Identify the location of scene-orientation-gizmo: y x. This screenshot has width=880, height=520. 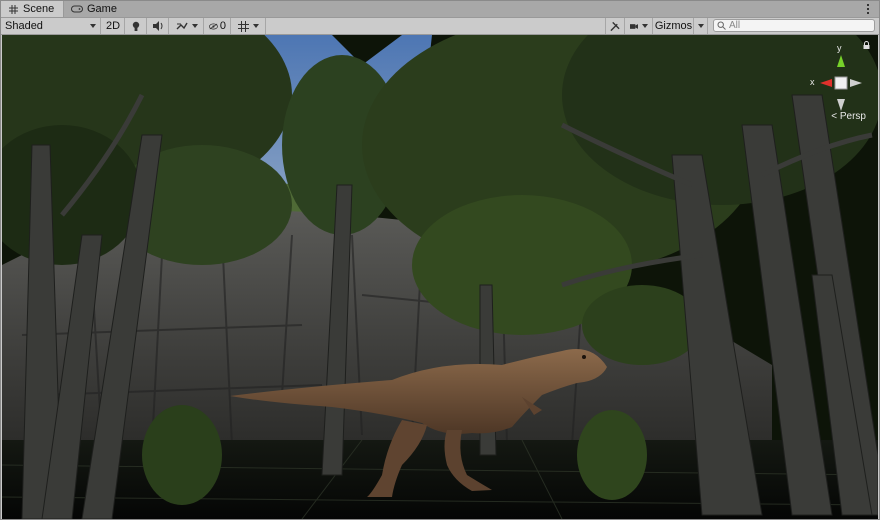
(838, 78).